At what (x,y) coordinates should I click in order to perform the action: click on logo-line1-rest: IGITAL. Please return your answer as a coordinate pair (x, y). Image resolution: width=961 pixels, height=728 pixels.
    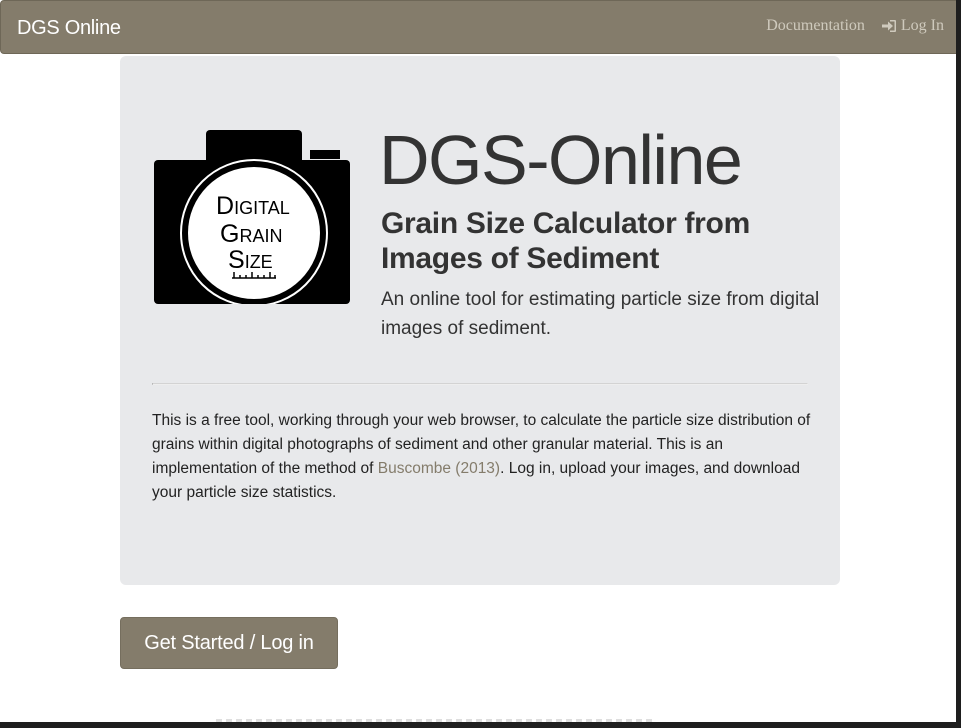
    Looking at the image, I should click on (262, 208).